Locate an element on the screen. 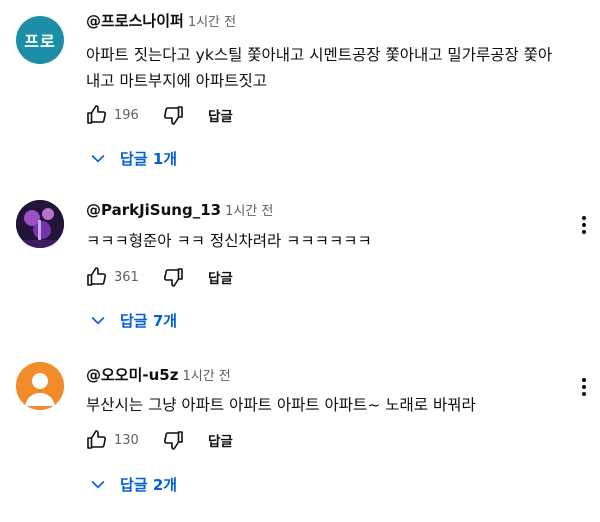 This screenshot has width=600, height=522. avatar: 프로 is located at coordinates (40, 40).